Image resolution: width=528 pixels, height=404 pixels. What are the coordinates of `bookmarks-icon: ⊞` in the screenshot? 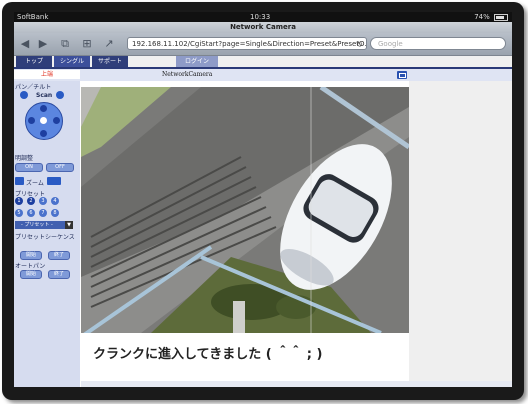 It's located at (87, 44).